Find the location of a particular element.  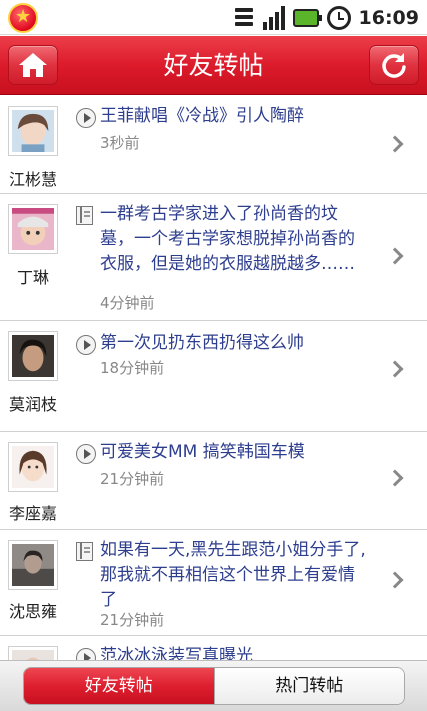

home-button is located at coordinates (33, 65).